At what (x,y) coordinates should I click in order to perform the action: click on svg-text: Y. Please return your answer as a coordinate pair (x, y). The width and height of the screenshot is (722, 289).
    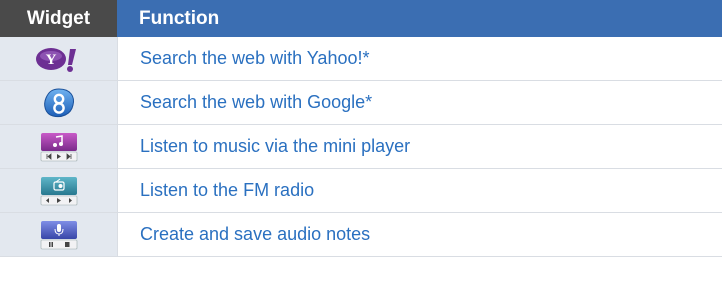
    Looking at the image, I should click on (50, 60).